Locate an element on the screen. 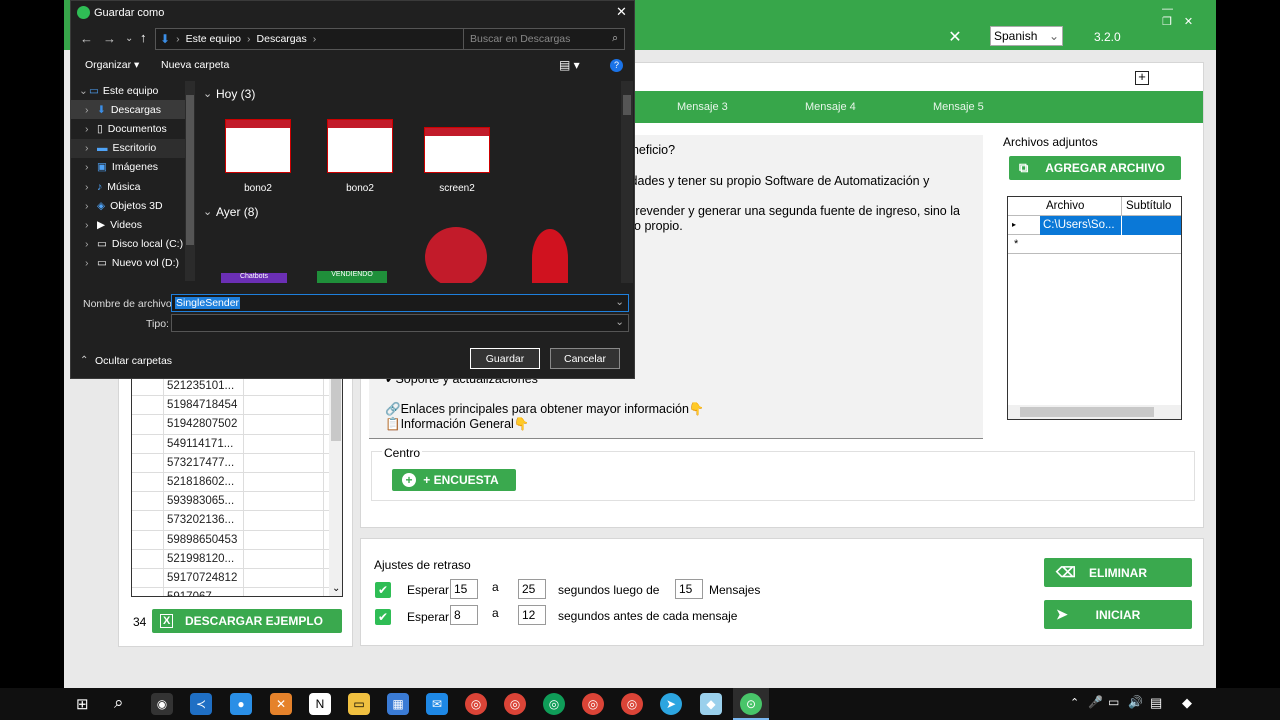  breadcrumb-este-equipo: Este equipo is located at coordinates (213, 39).